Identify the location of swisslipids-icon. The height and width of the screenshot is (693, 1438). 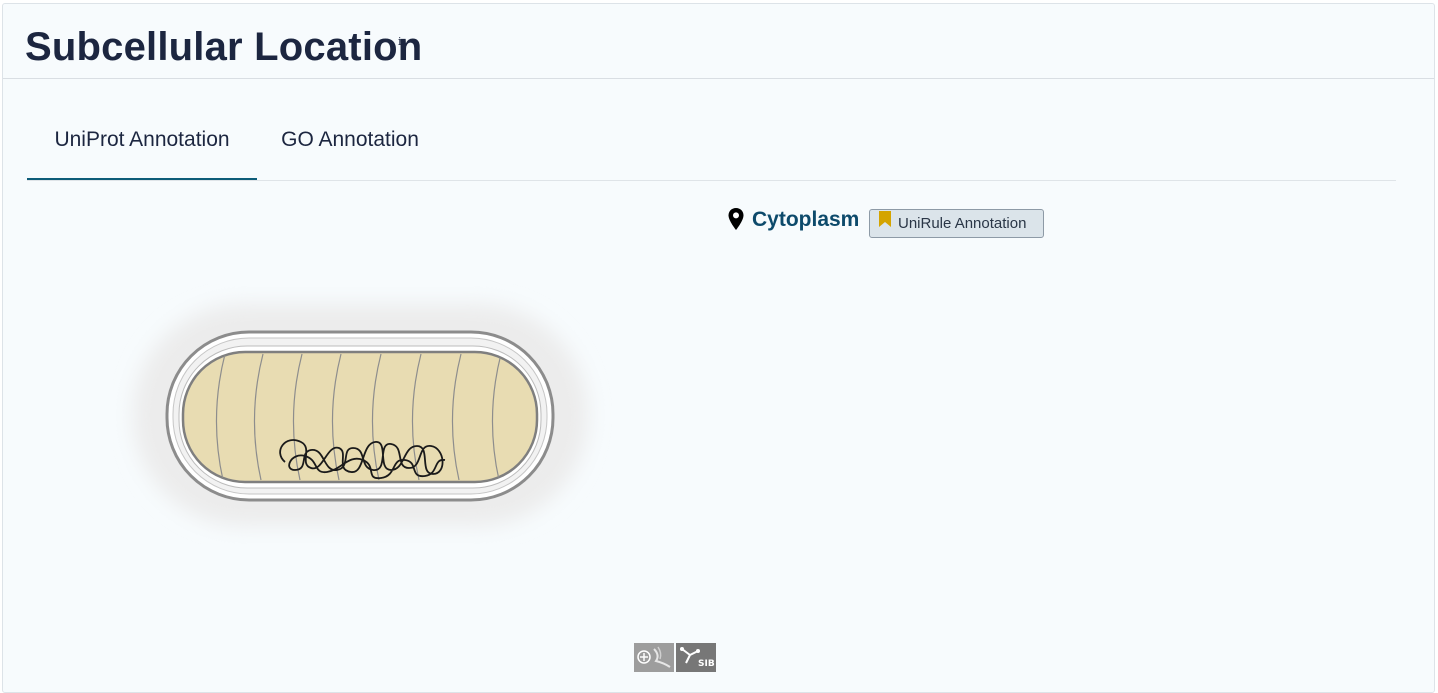
(654, 657).